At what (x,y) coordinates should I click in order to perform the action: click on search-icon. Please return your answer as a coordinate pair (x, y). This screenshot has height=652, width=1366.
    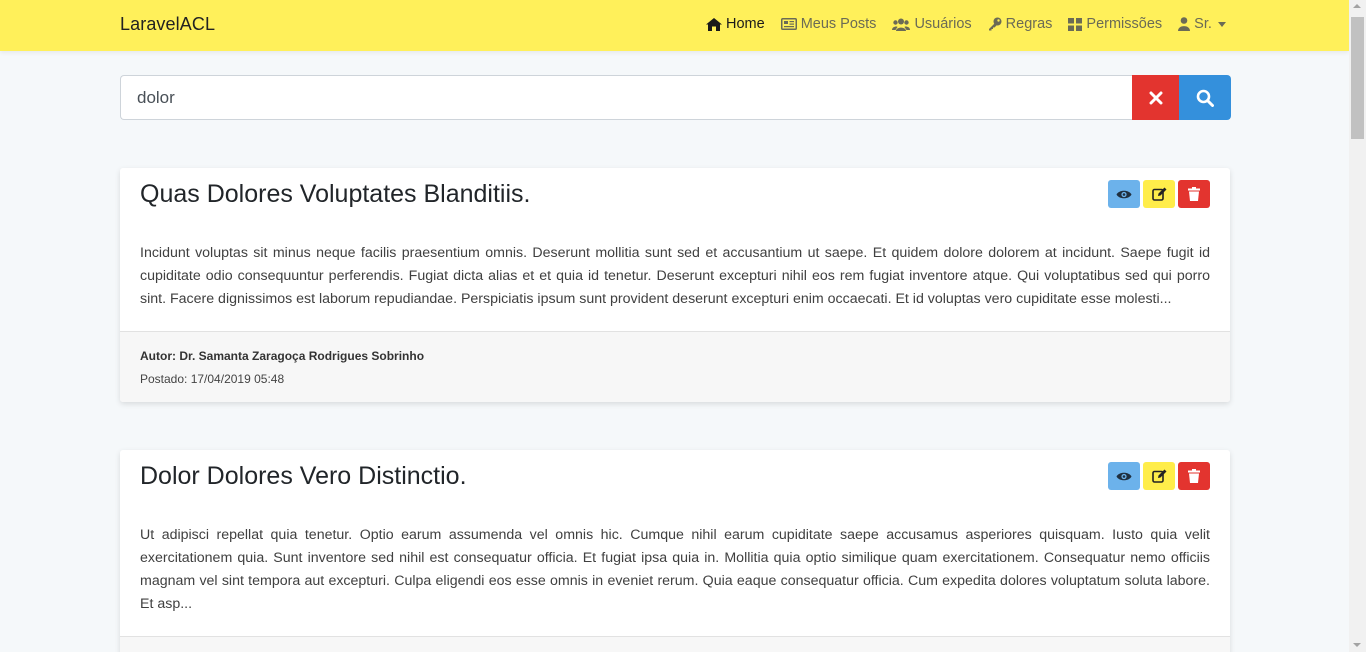
    Looking at the image, I should click on (1205, 98).